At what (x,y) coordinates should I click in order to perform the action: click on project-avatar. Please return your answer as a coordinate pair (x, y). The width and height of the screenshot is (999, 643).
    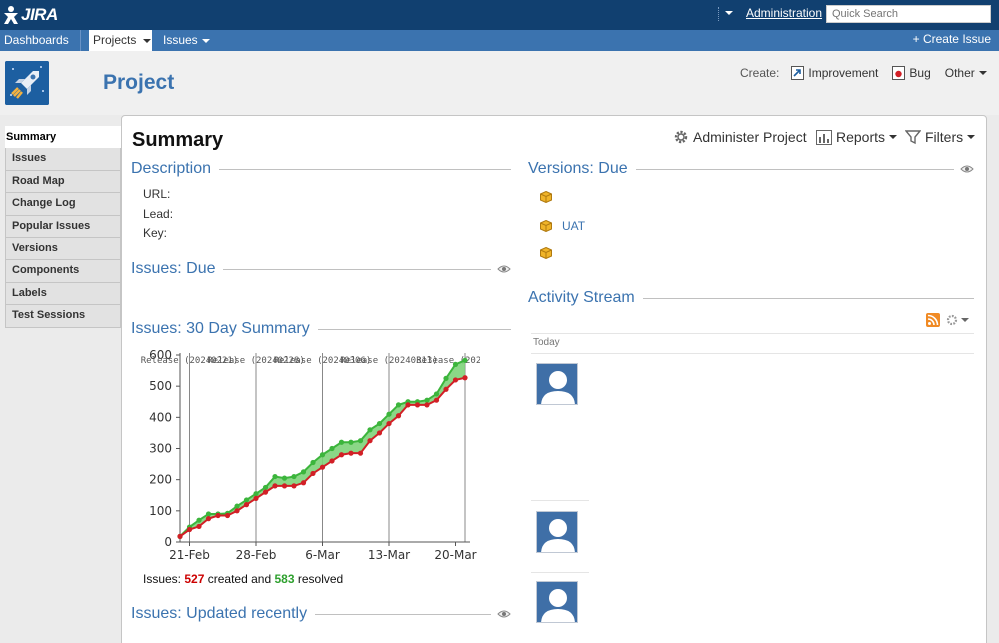
    Looking at the image, I should click on (27, 83).